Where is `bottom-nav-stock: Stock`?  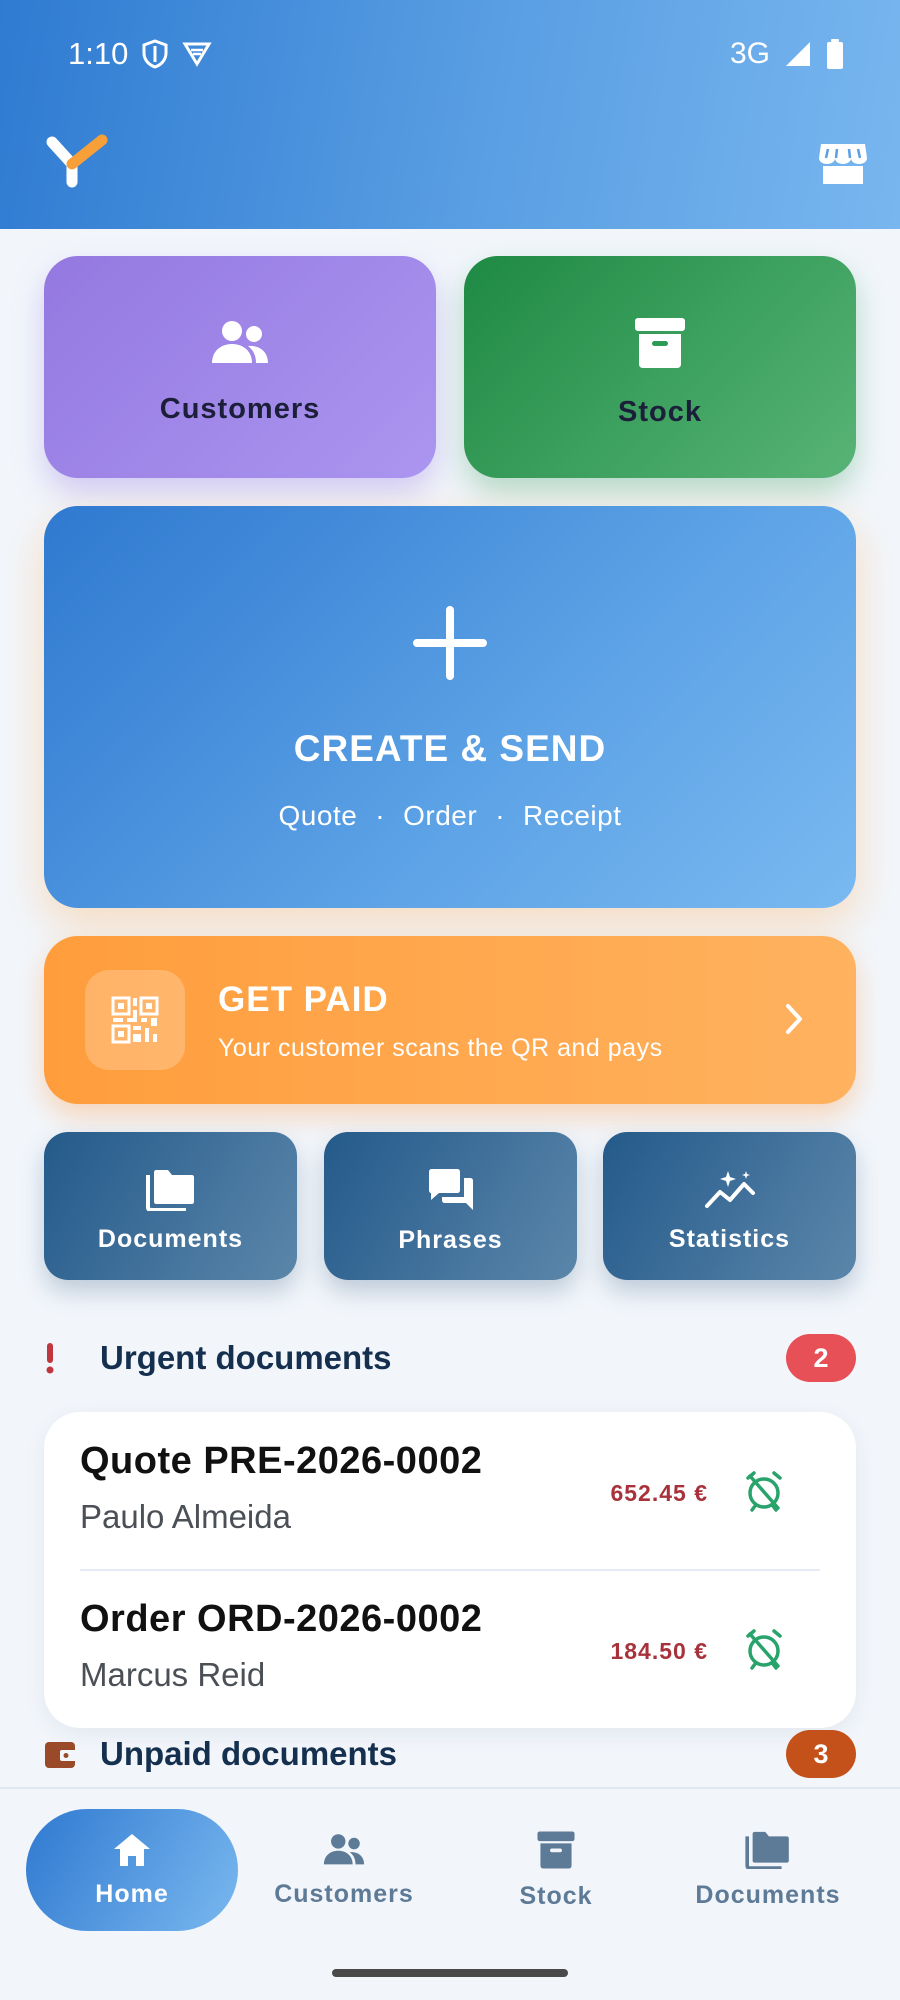 bottom-nav-stock: Stock is located at coordinates (556, 1870).